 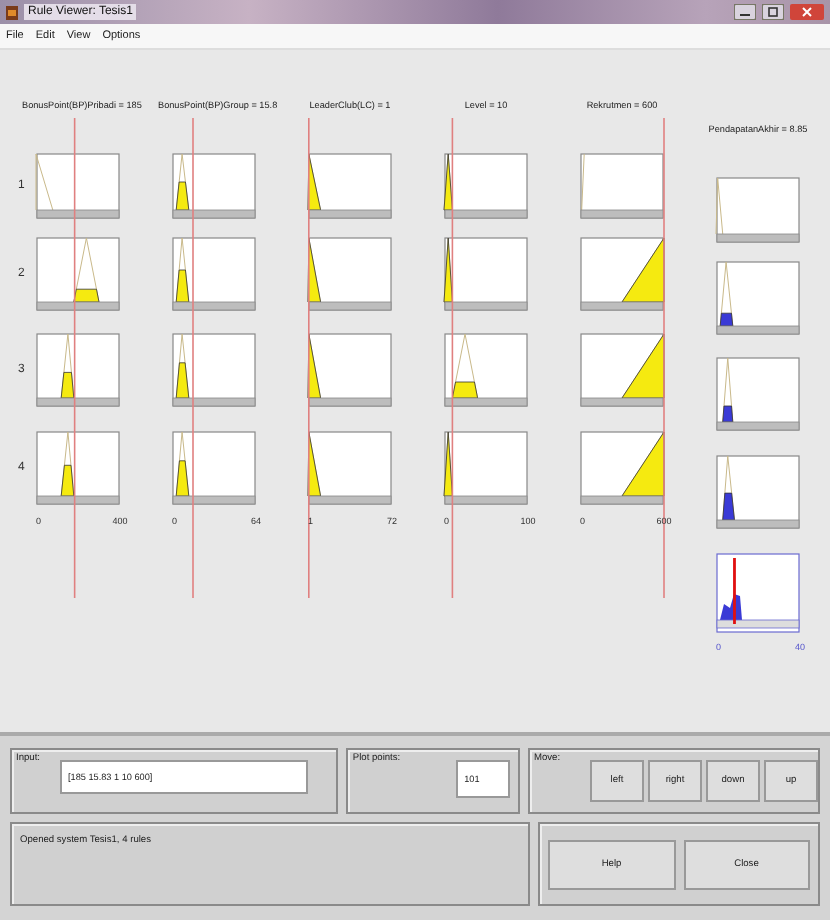 I want to click on maximize-icon, so click(x=773, y=12).